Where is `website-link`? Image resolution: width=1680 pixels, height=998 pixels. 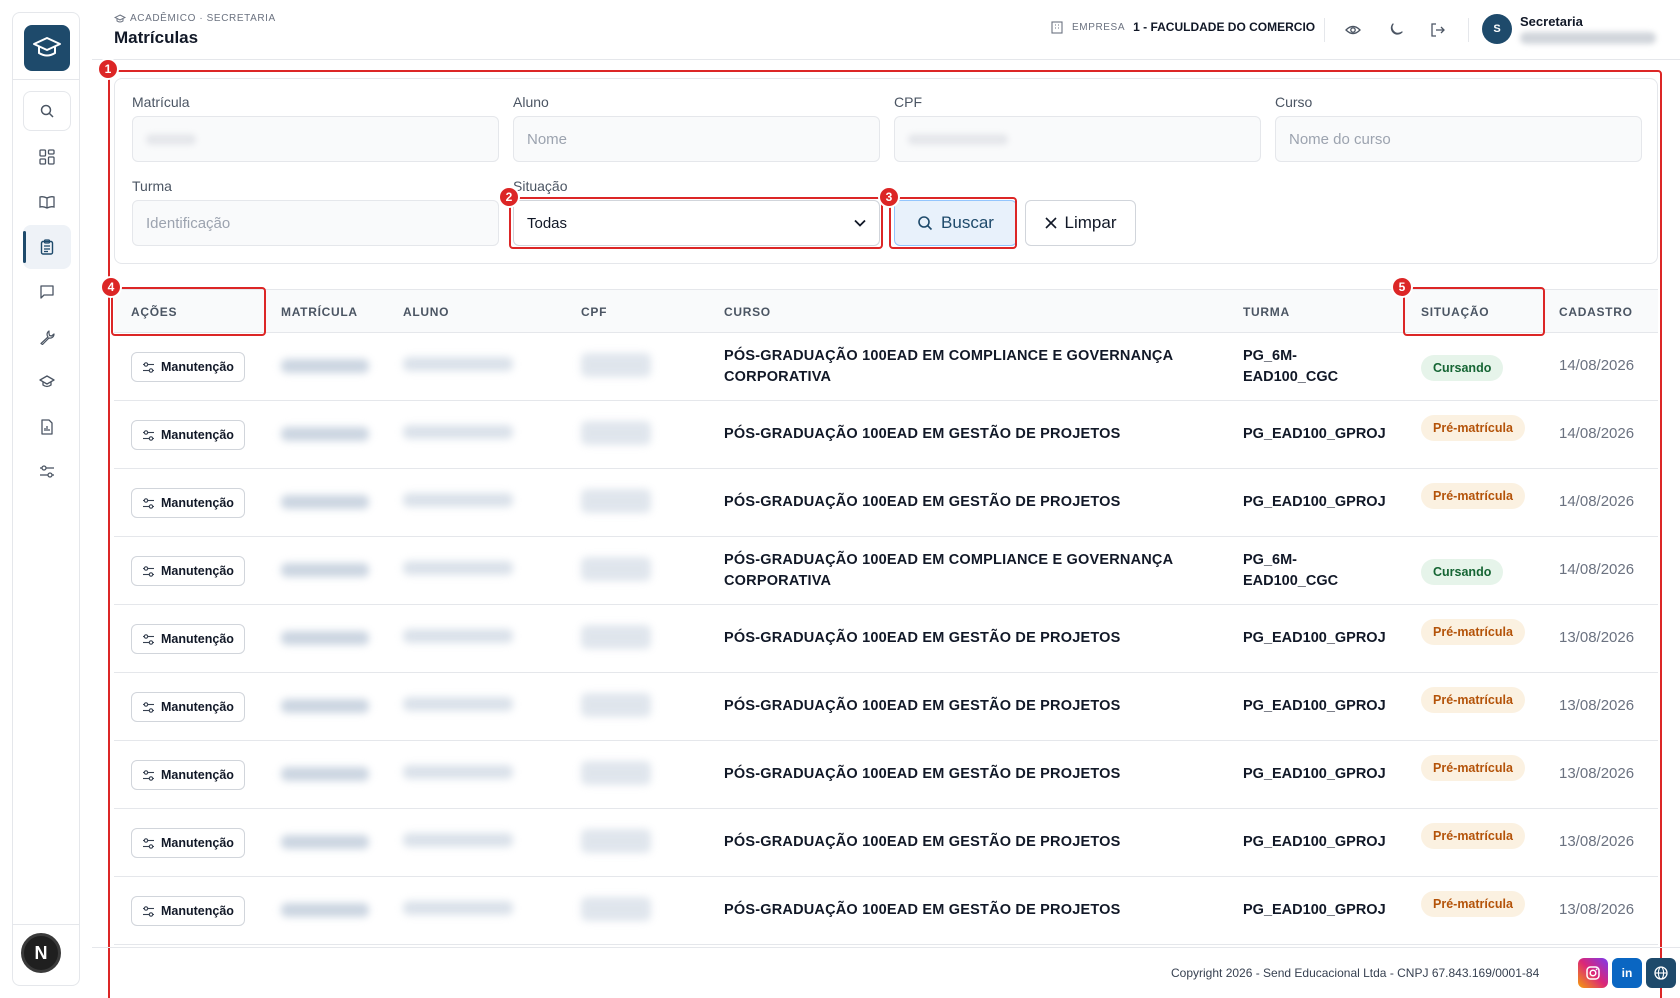
website-link is located at coordinates (1661, 973).